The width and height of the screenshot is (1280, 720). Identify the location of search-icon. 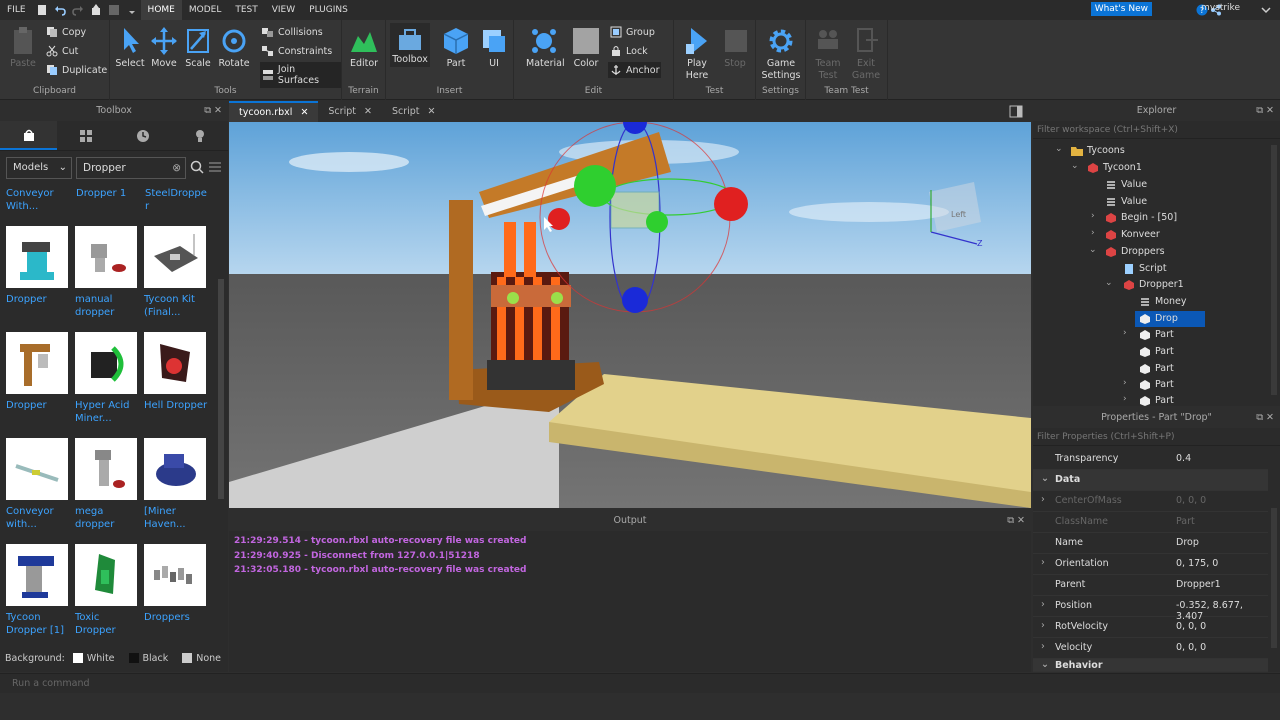
(197, 168).